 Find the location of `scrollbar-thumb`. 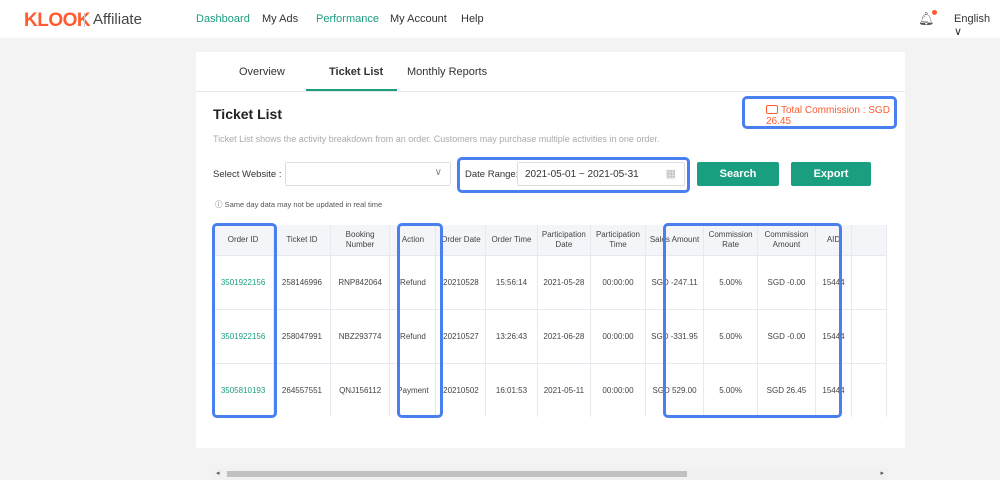

scrollbar-thumb is located at coordinates (457, 474).